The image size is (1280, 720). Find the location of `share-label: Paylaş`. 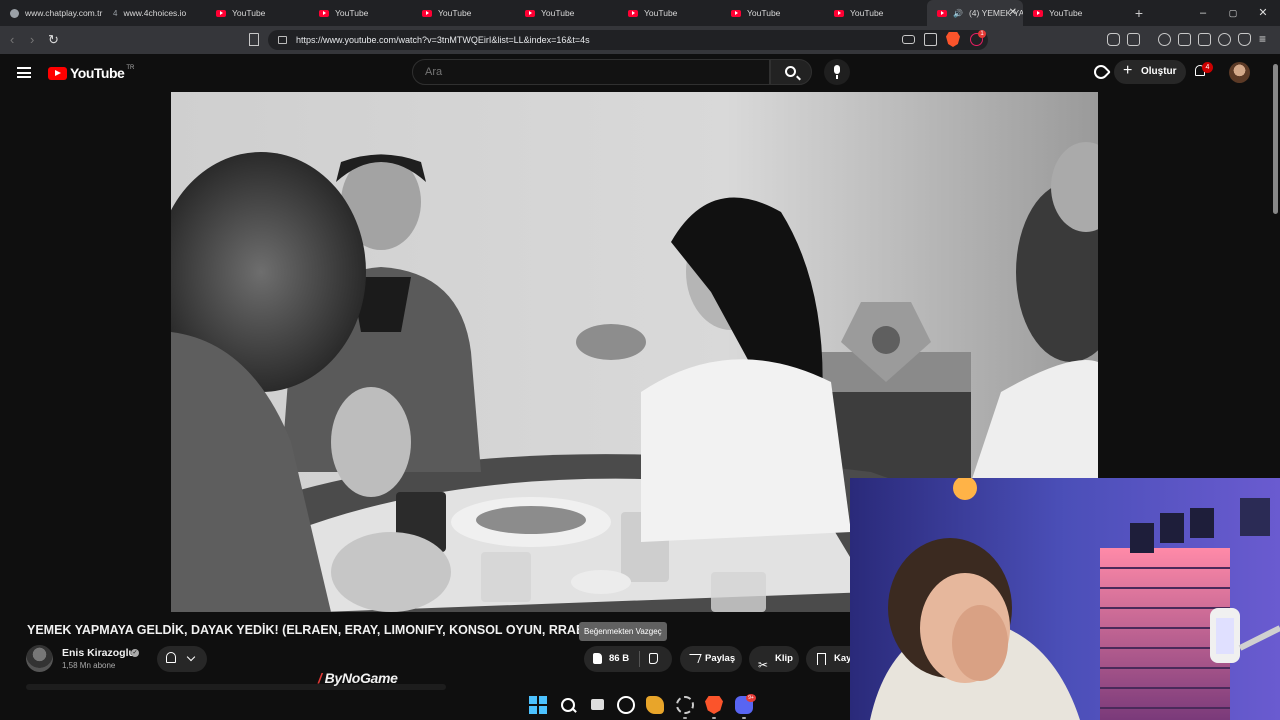

share-label: Paylaş is located at coordinates (720, 658).